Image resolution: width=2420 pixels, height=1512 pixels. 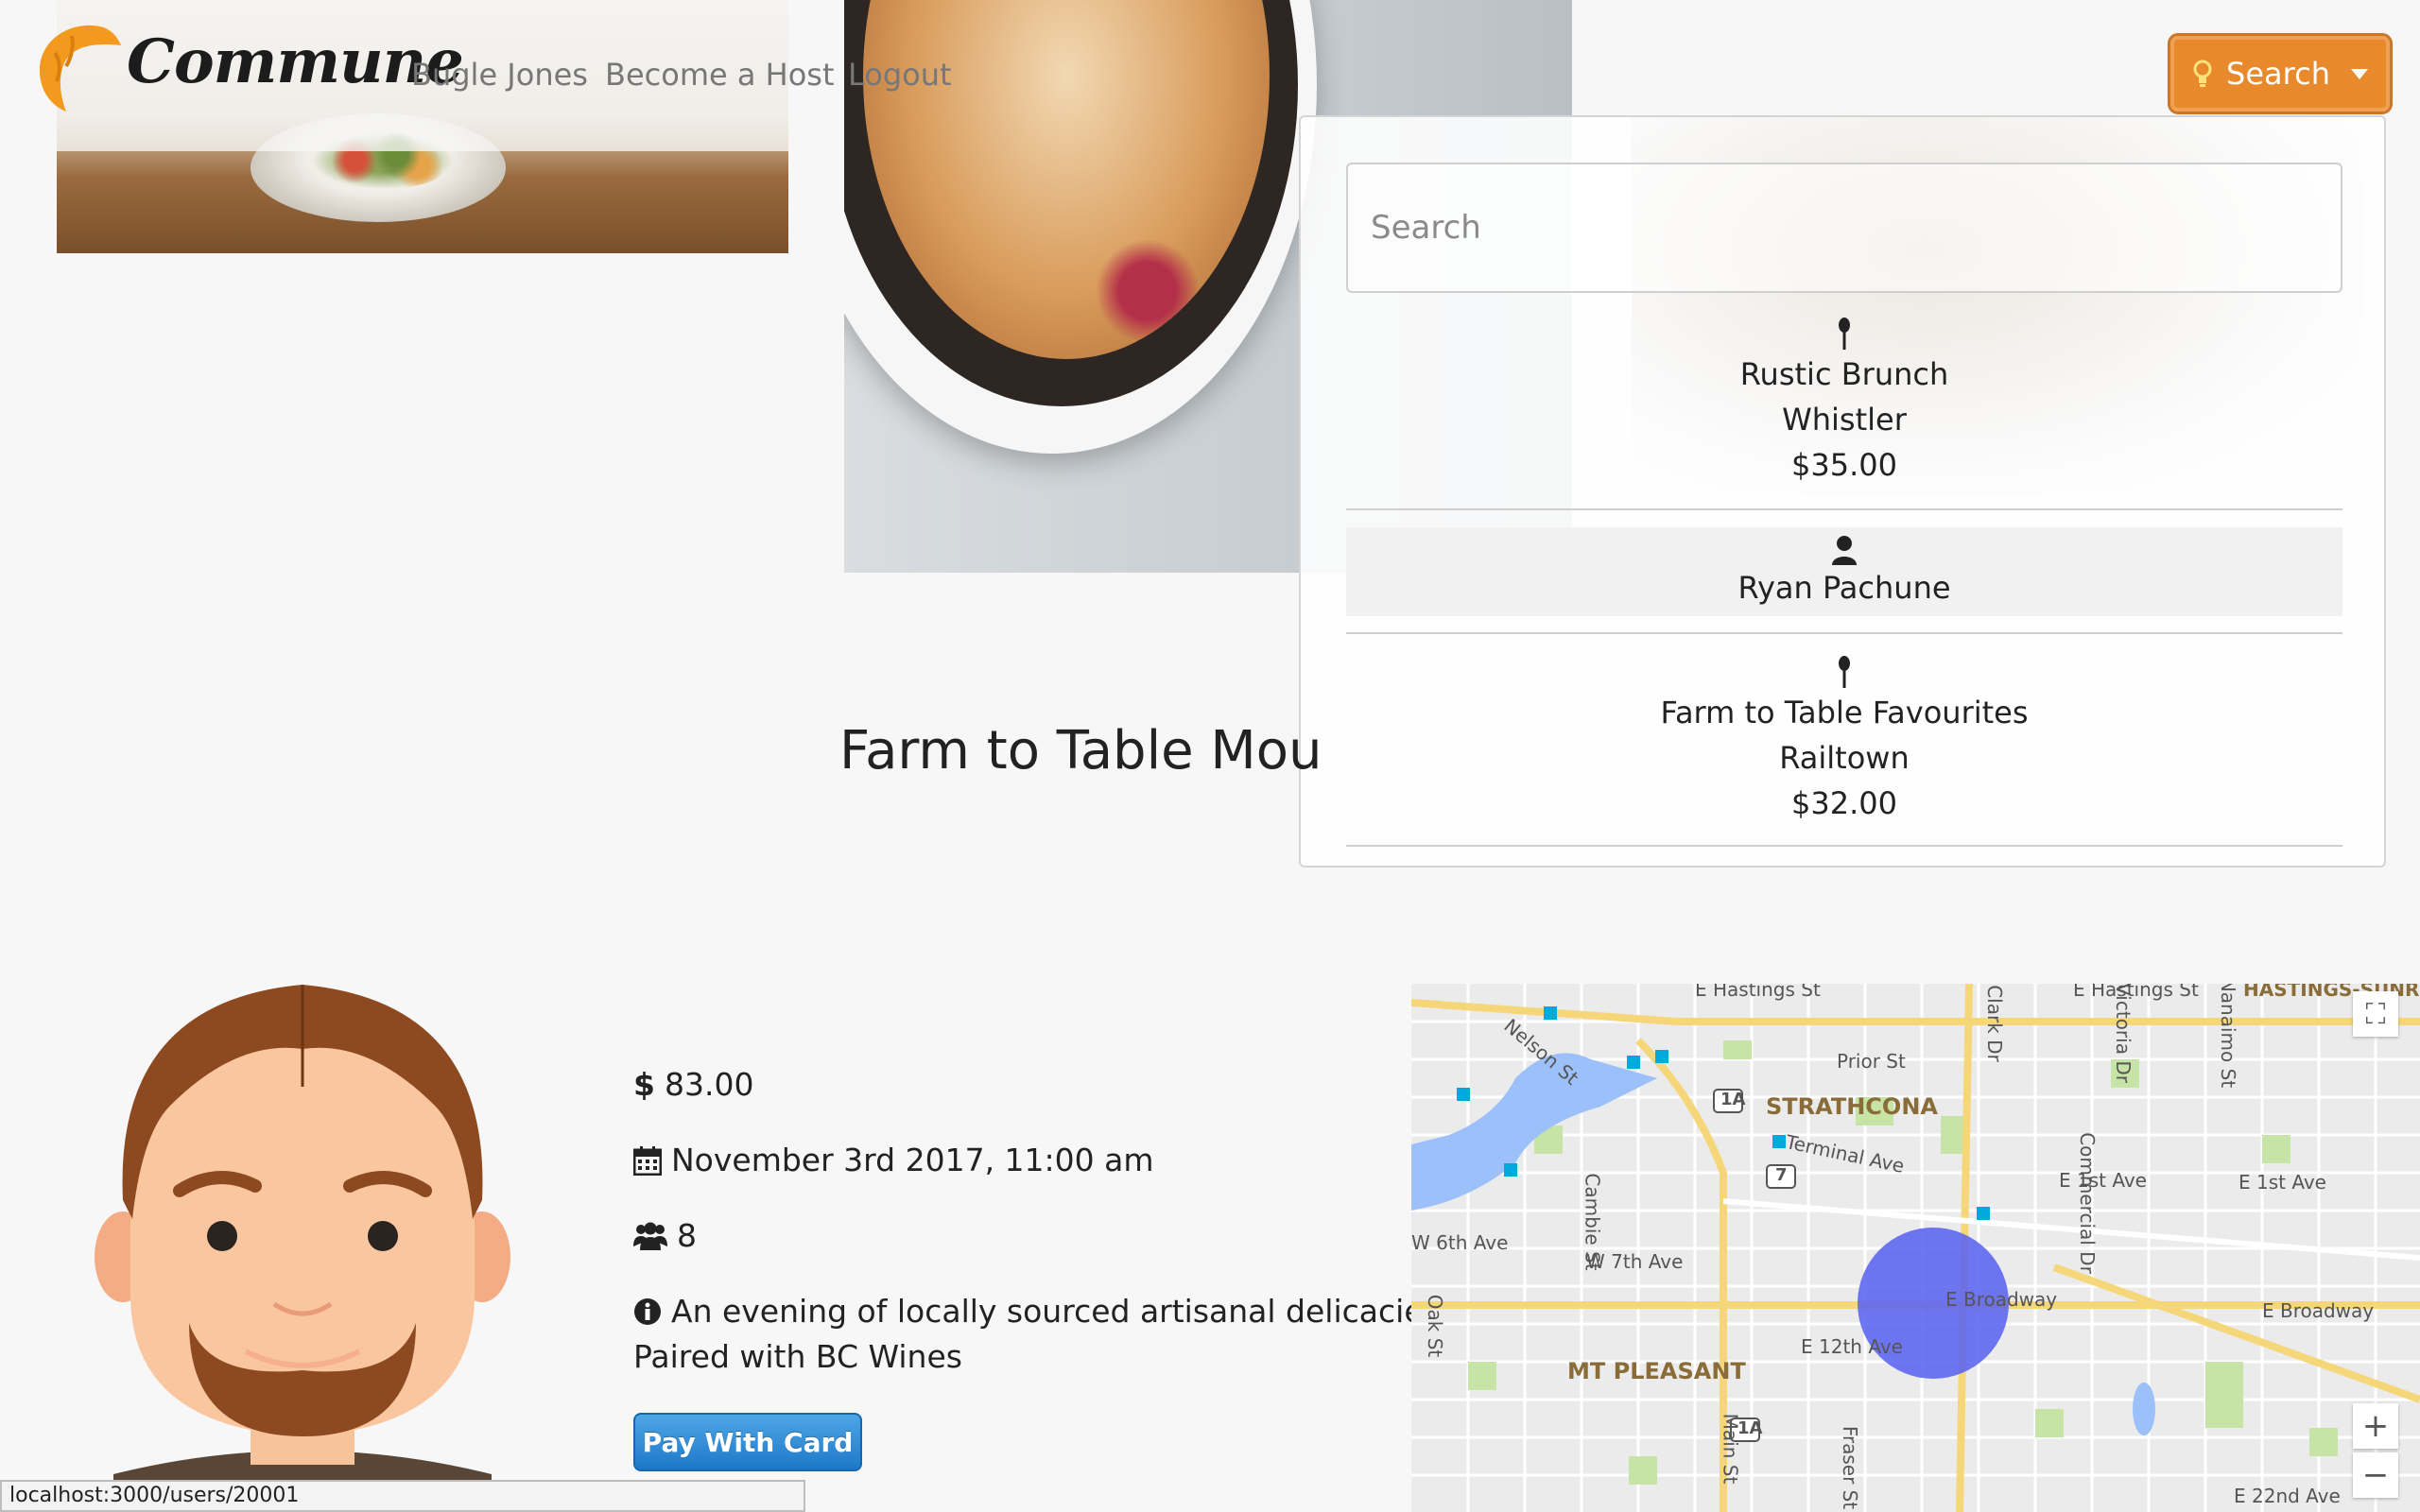 I want to click on search-button-label: Search, so click(x=2278, y=74).